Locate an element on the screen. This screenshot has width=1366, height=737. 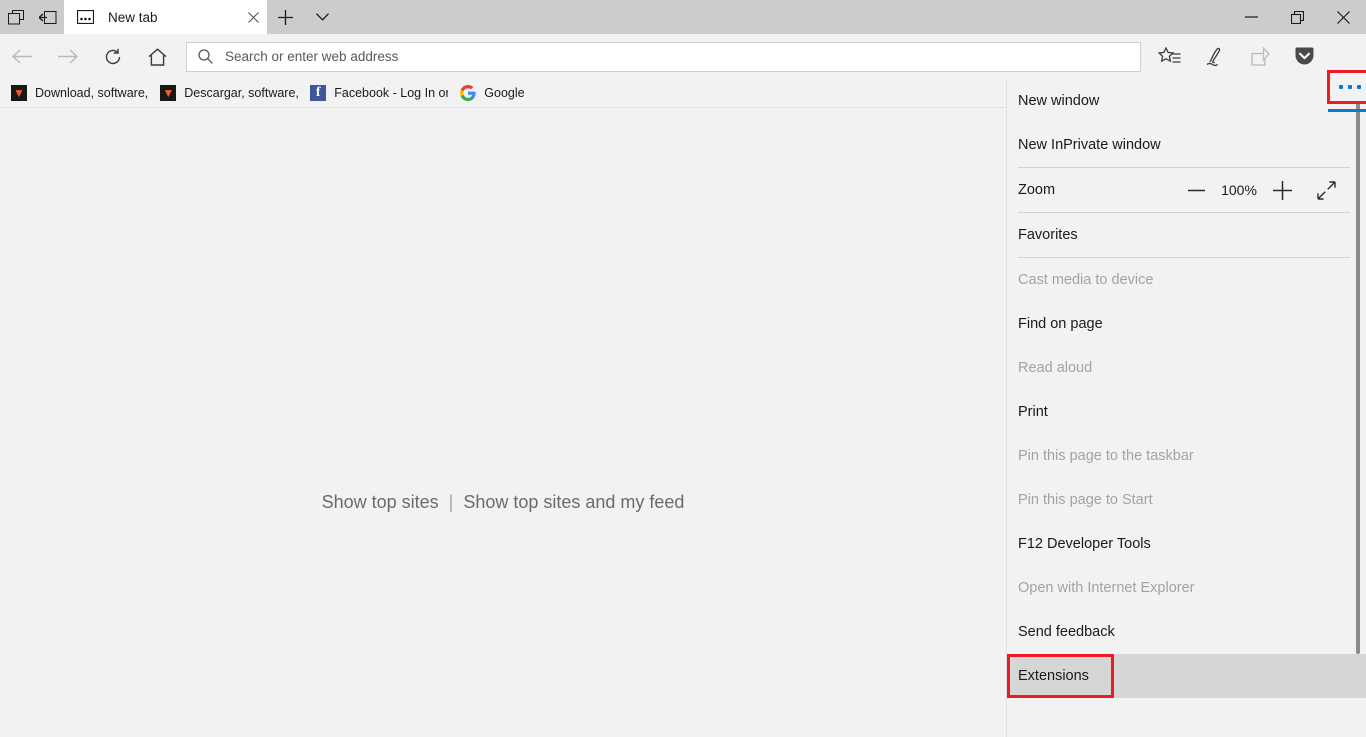
zoom-controls: 100% is located at coordinates (1261, 190).